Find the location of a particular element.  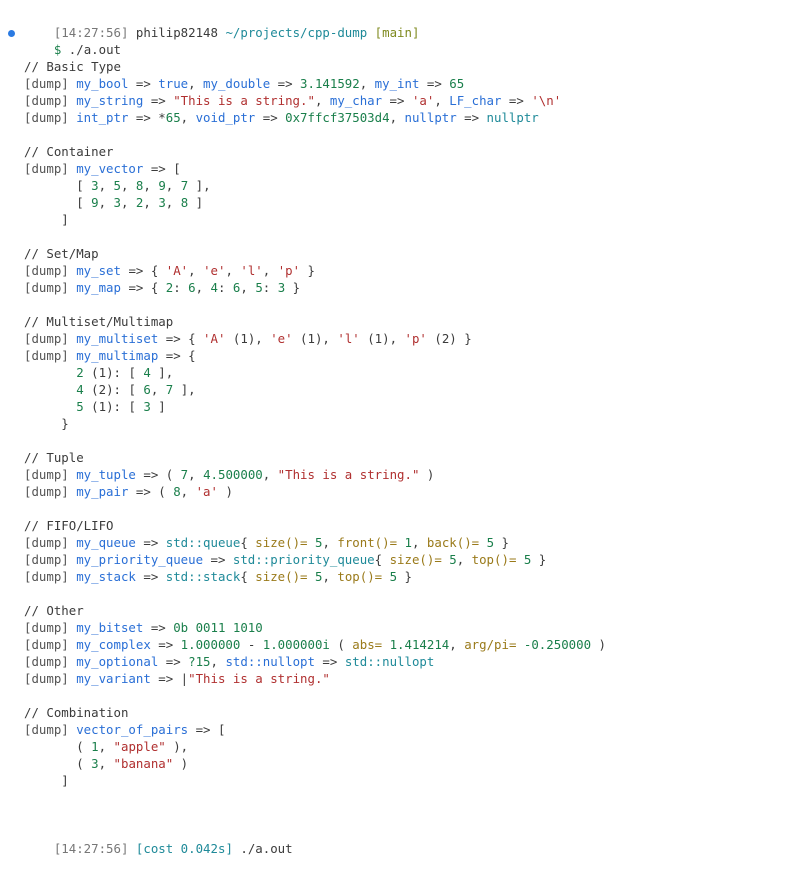

output-token: my_set is located at coordinates (98, 270).